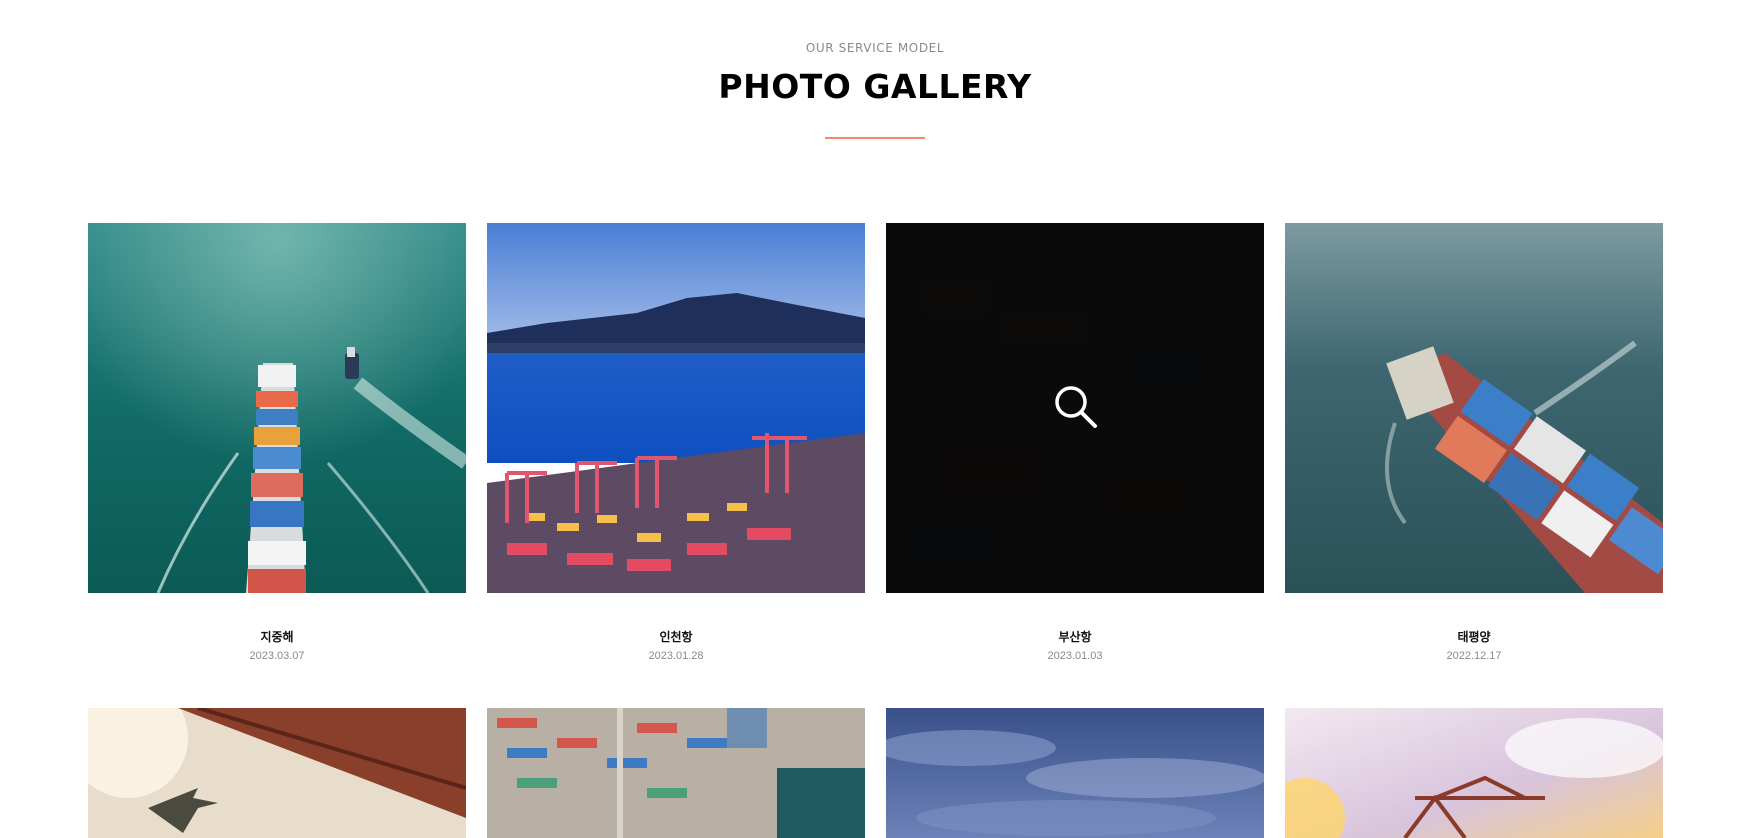 This screenshot has height=838, width=1750. I want to click on port-dusk-photo, so click(676, 408).